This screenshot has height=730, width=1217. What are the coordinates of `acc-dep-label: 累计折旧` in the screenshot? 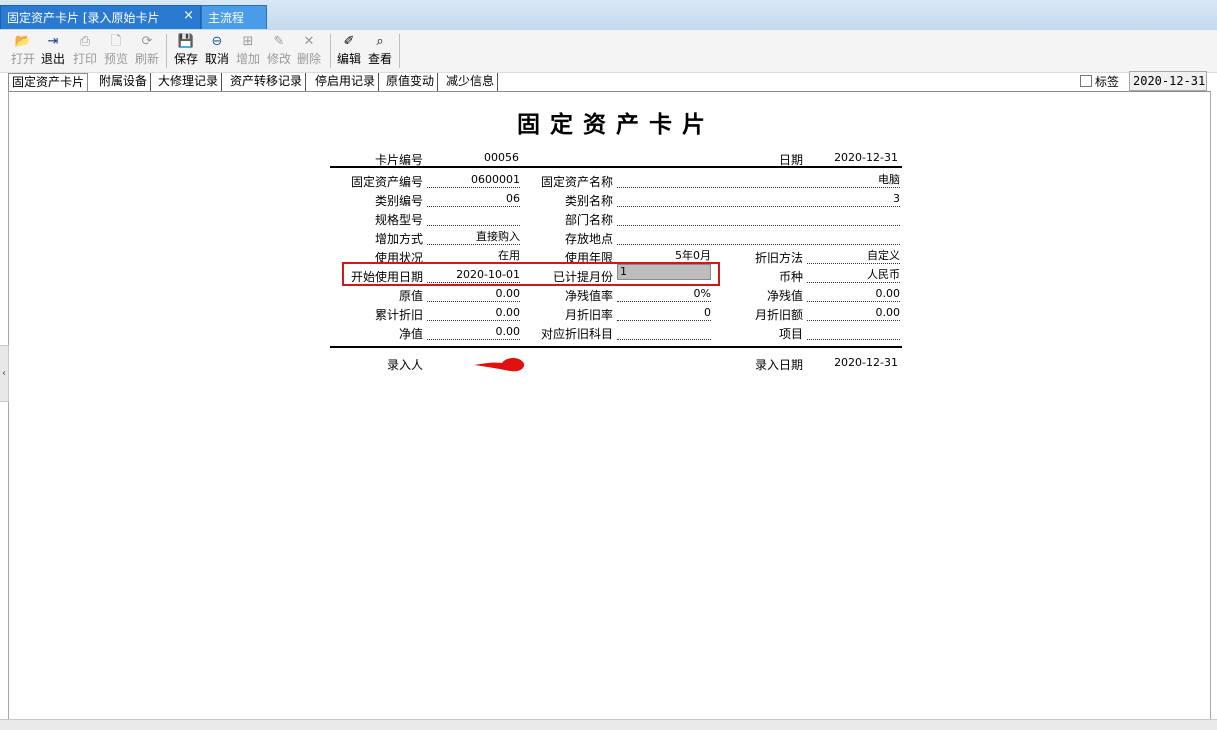 It's located at (398, 315).